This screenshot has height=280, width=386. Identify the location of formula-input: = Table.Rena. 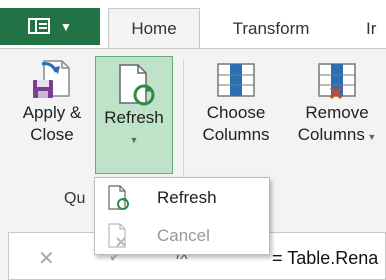
(325, 258).